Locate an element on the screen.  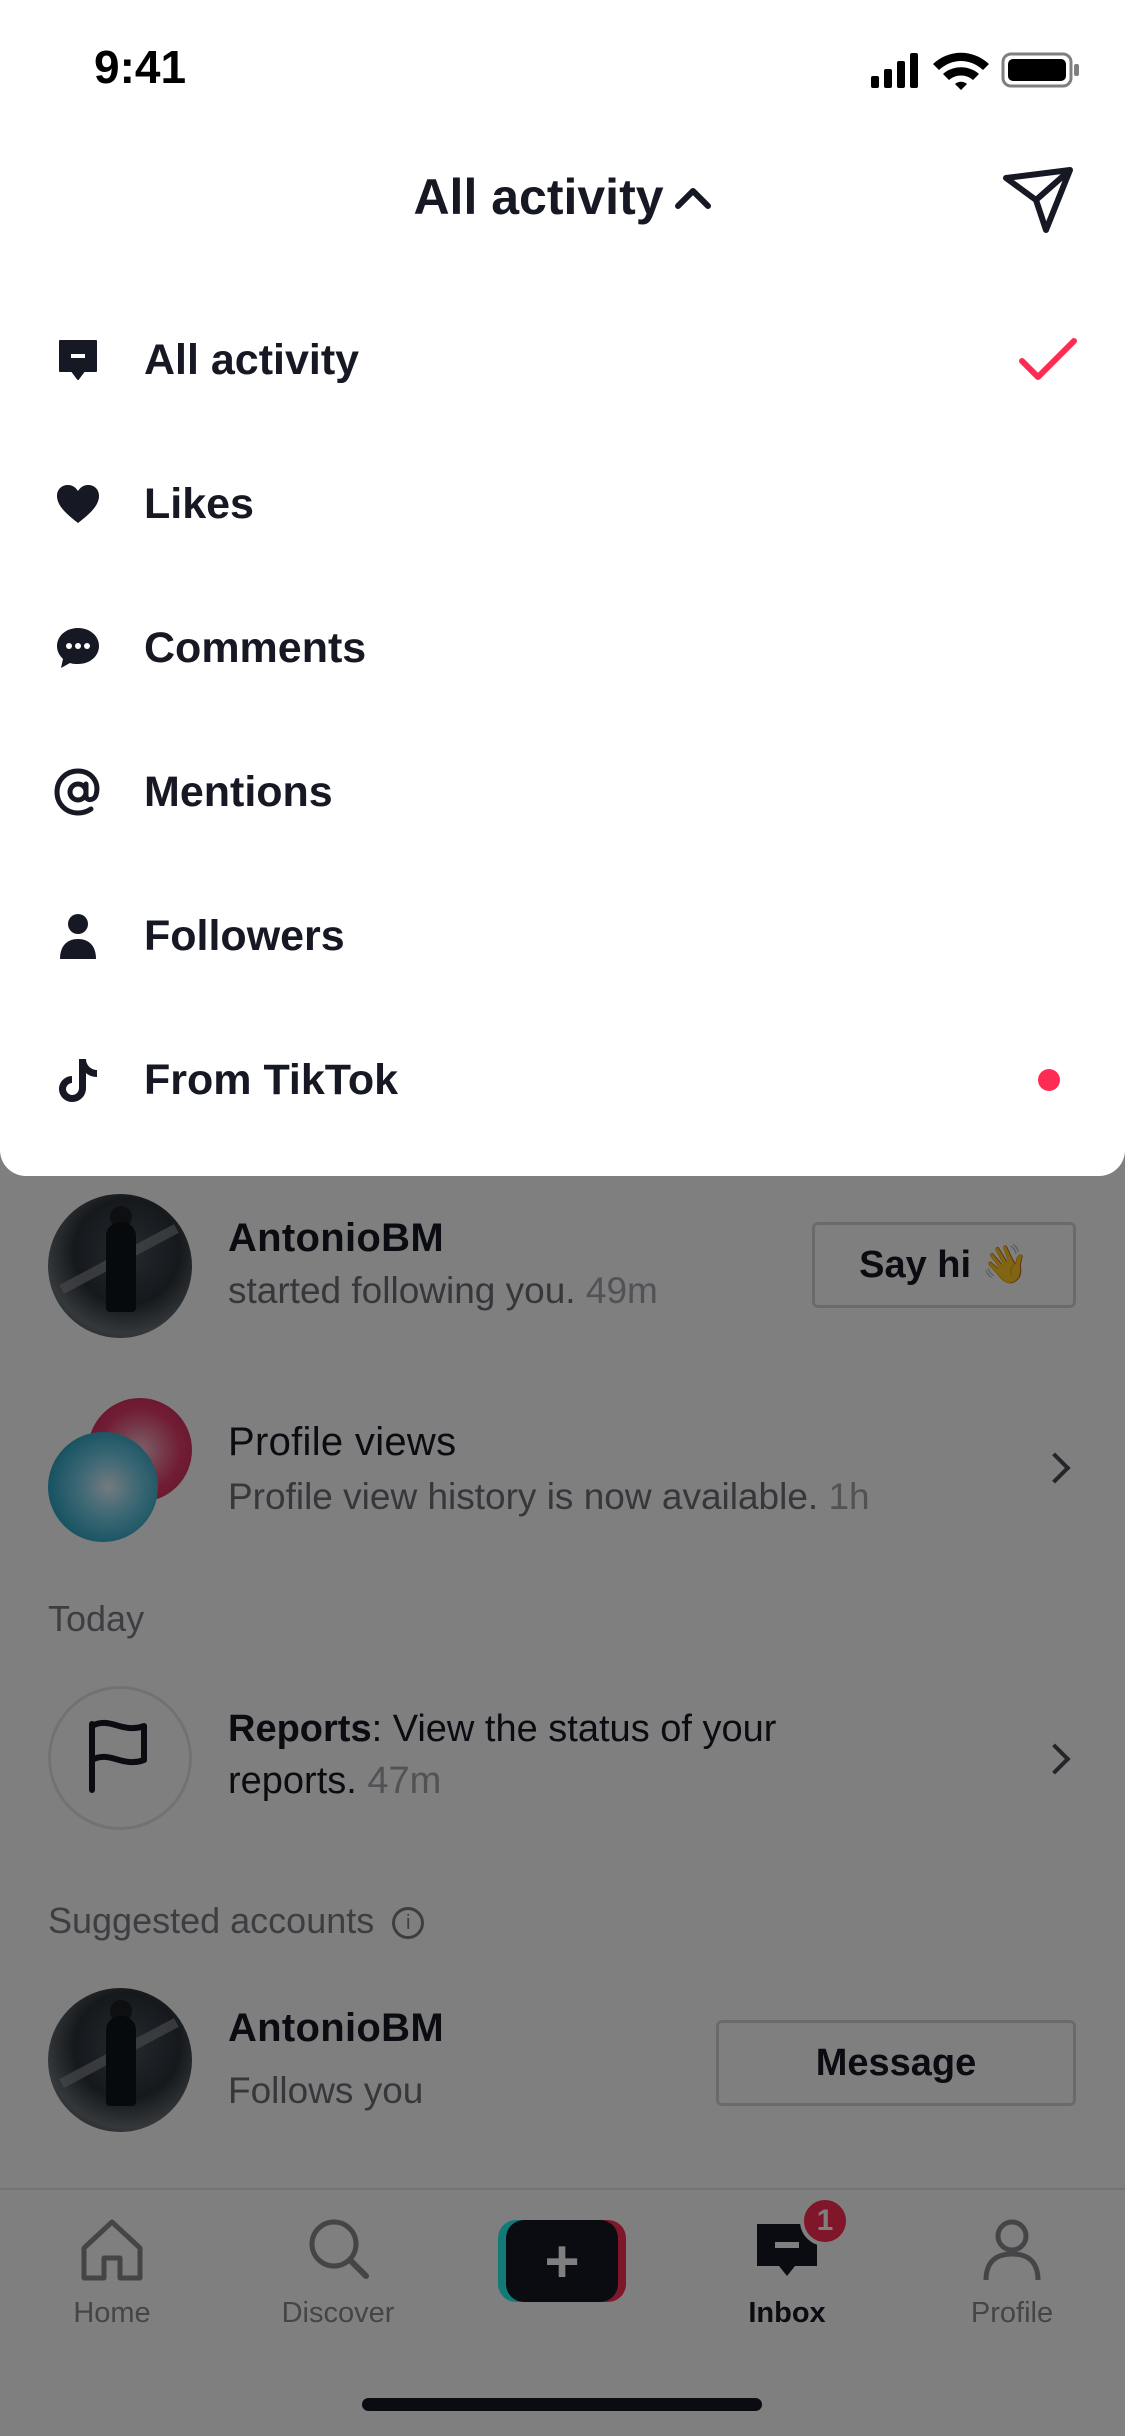
at-sign-icon is located at coordinates (78, 792).